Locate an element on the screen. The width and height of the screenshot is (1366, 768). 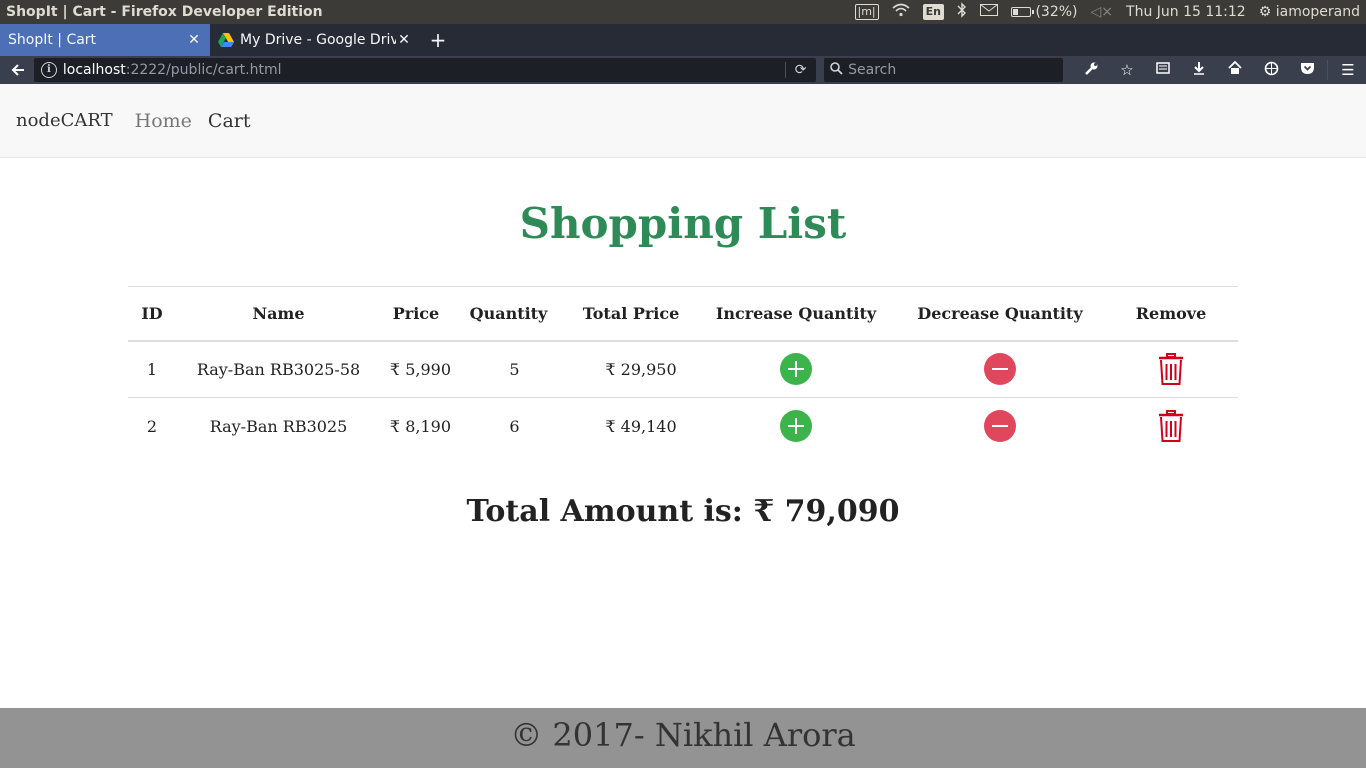
column-header: Name is located at coordinates (278, 314).